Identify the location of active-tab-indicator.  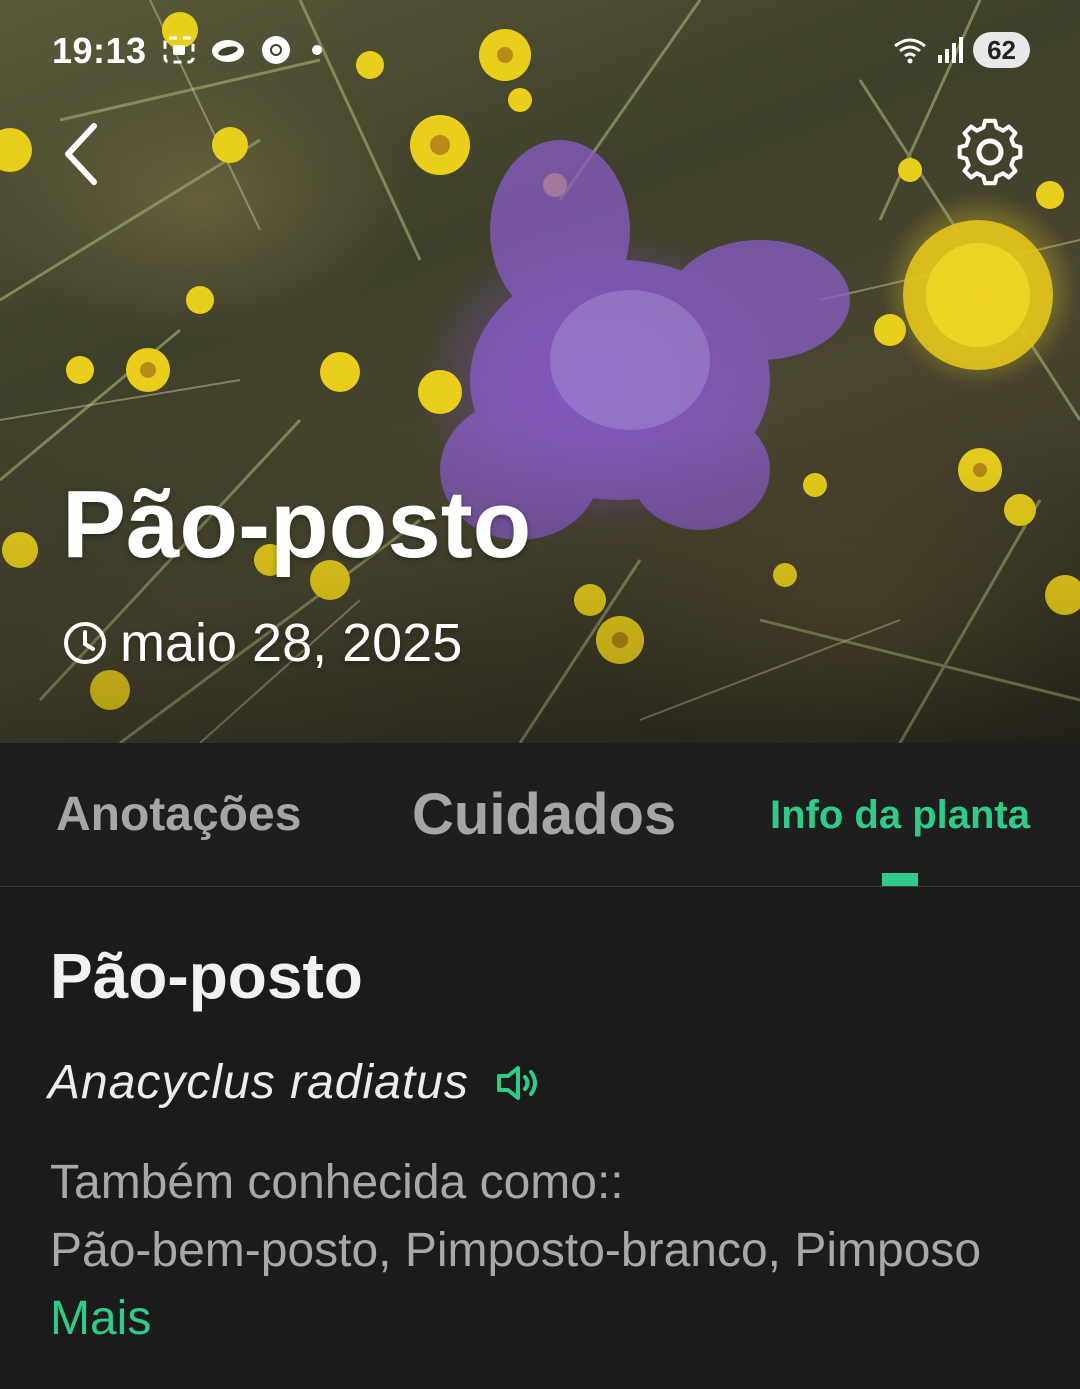
(900, 879).